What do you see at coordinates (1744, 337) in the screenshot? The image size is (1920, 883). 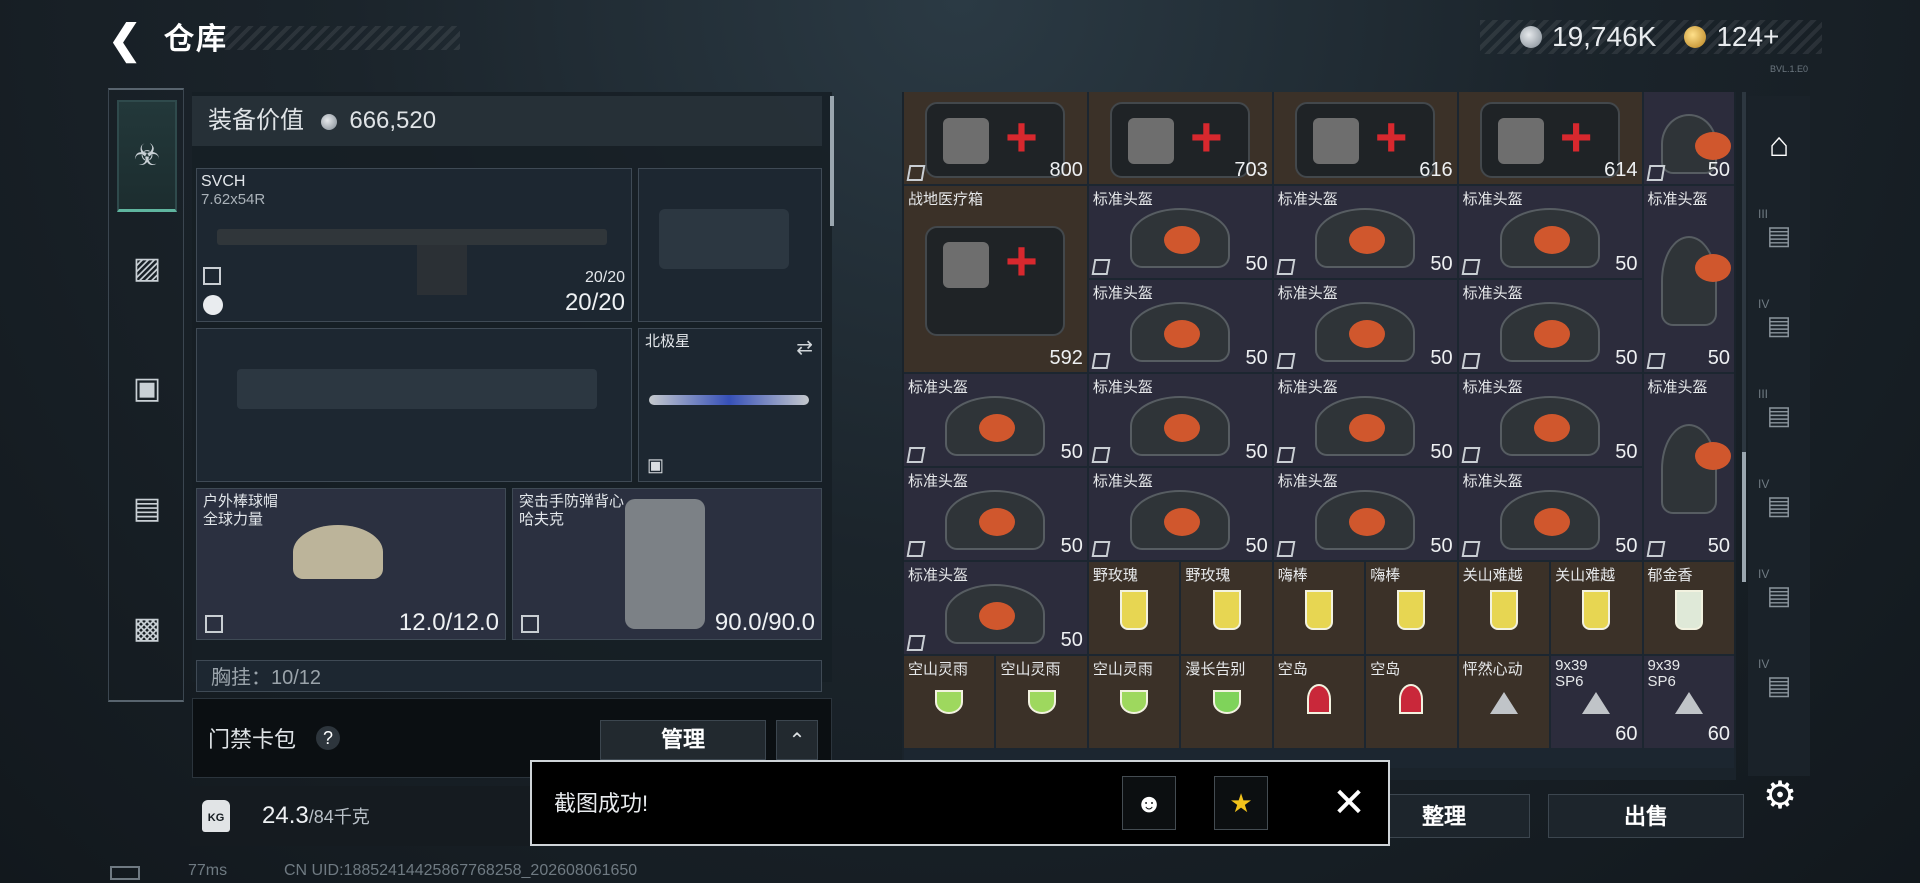 I see `inventory-scrollbar` at bounding box center [1744, 337].